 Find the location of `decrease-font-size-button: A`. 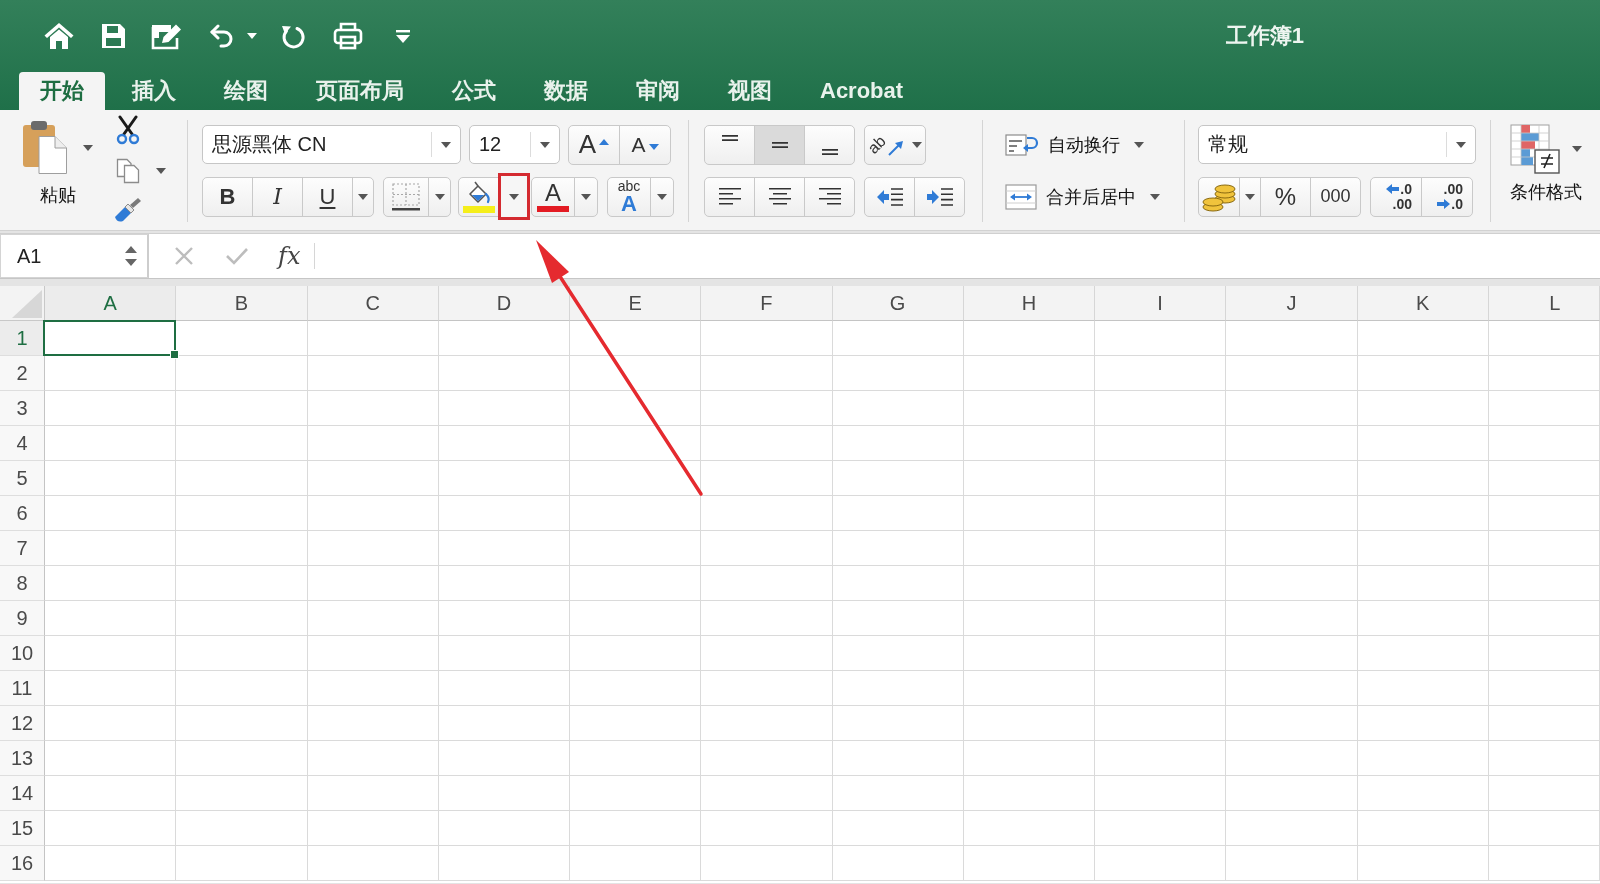

decrease-font-size-button: A is located at coordinates (645, 144).